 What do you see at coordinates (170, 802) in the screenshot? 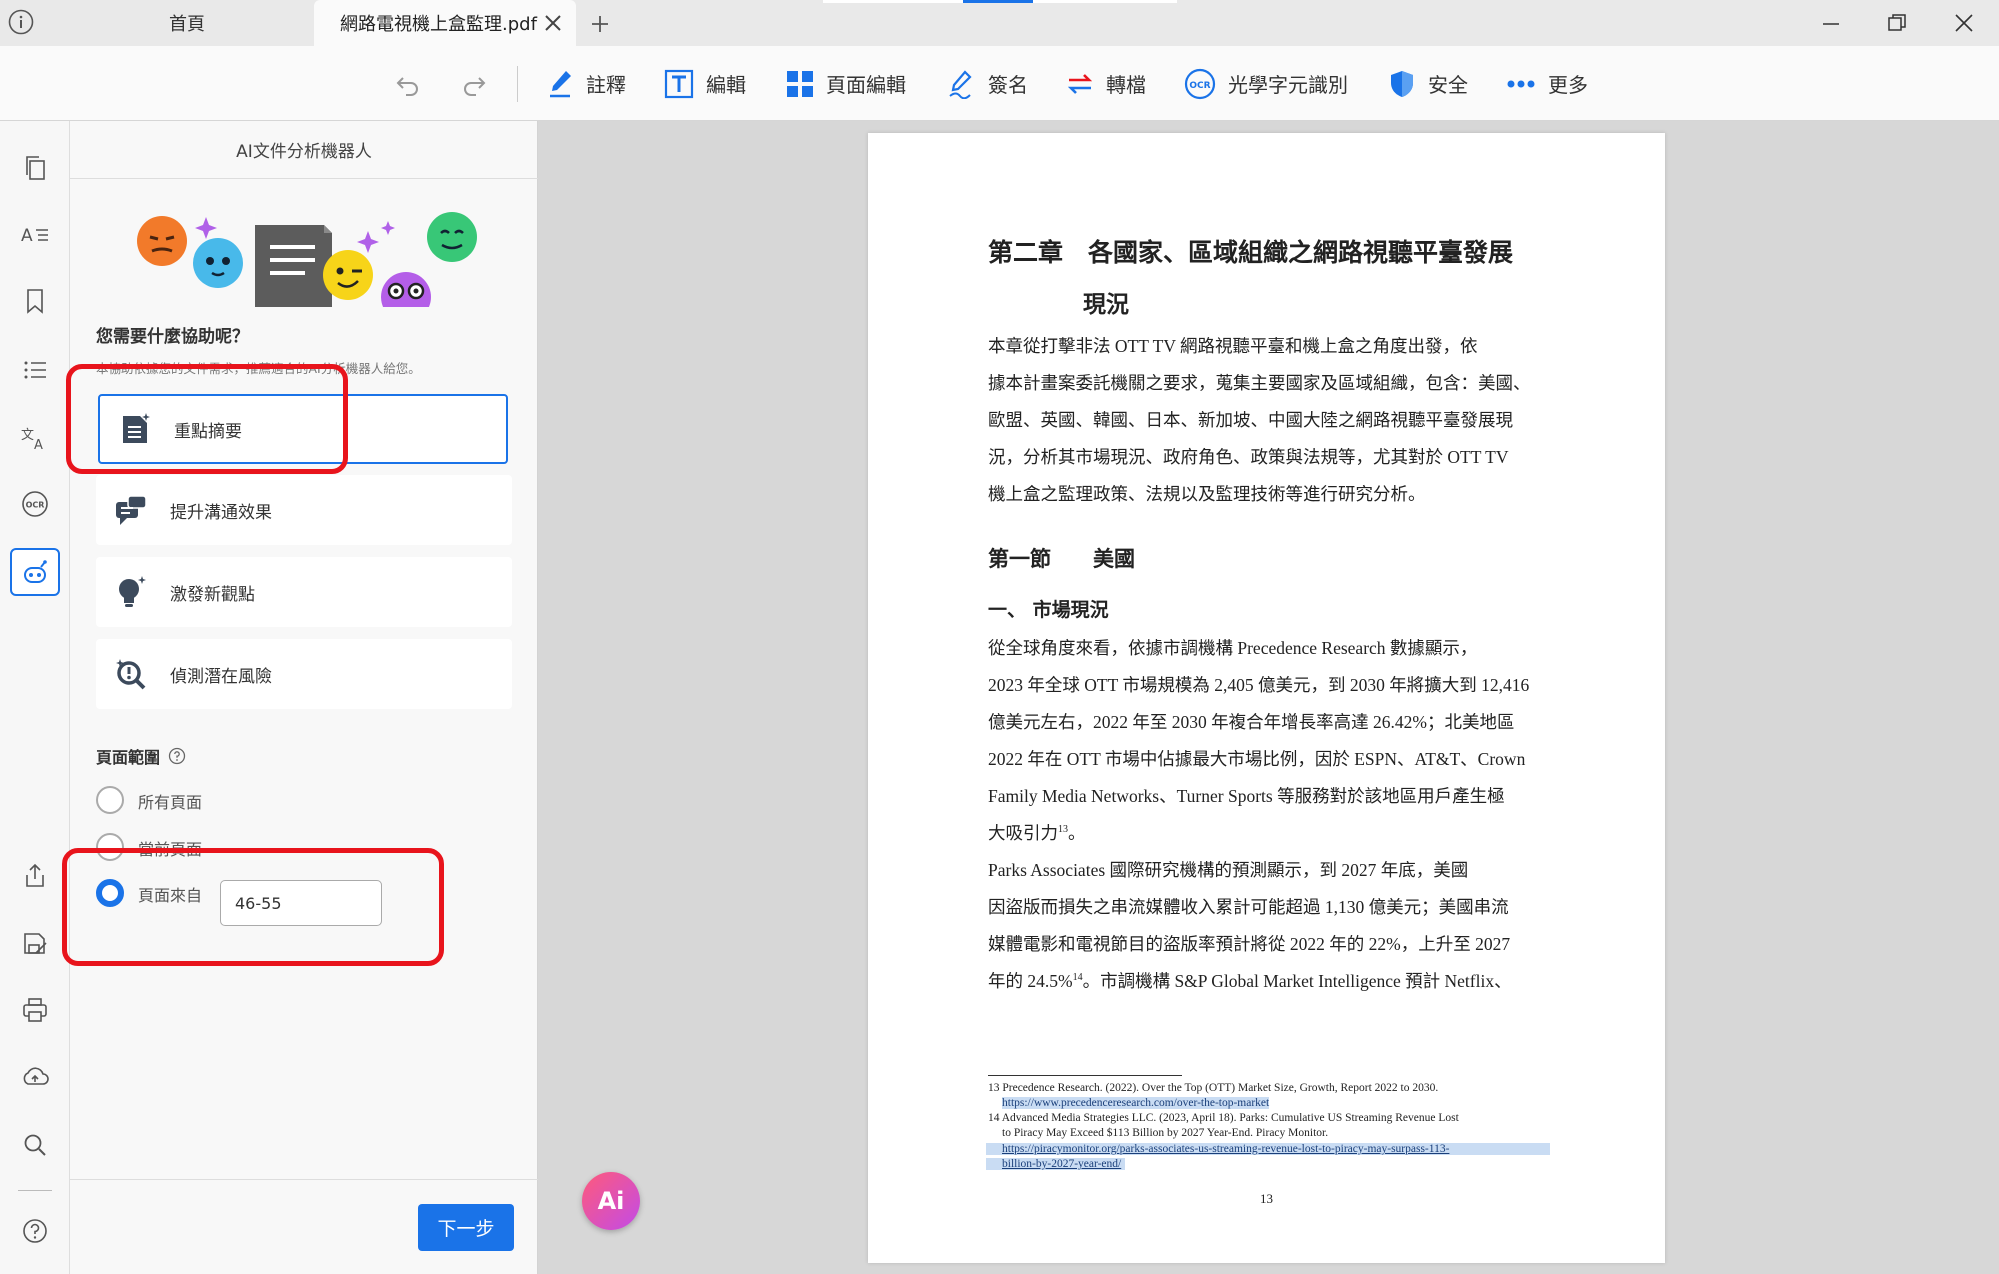
I see `radio-all-pages-label: 所有頁面` at bounding box center [170, 802].